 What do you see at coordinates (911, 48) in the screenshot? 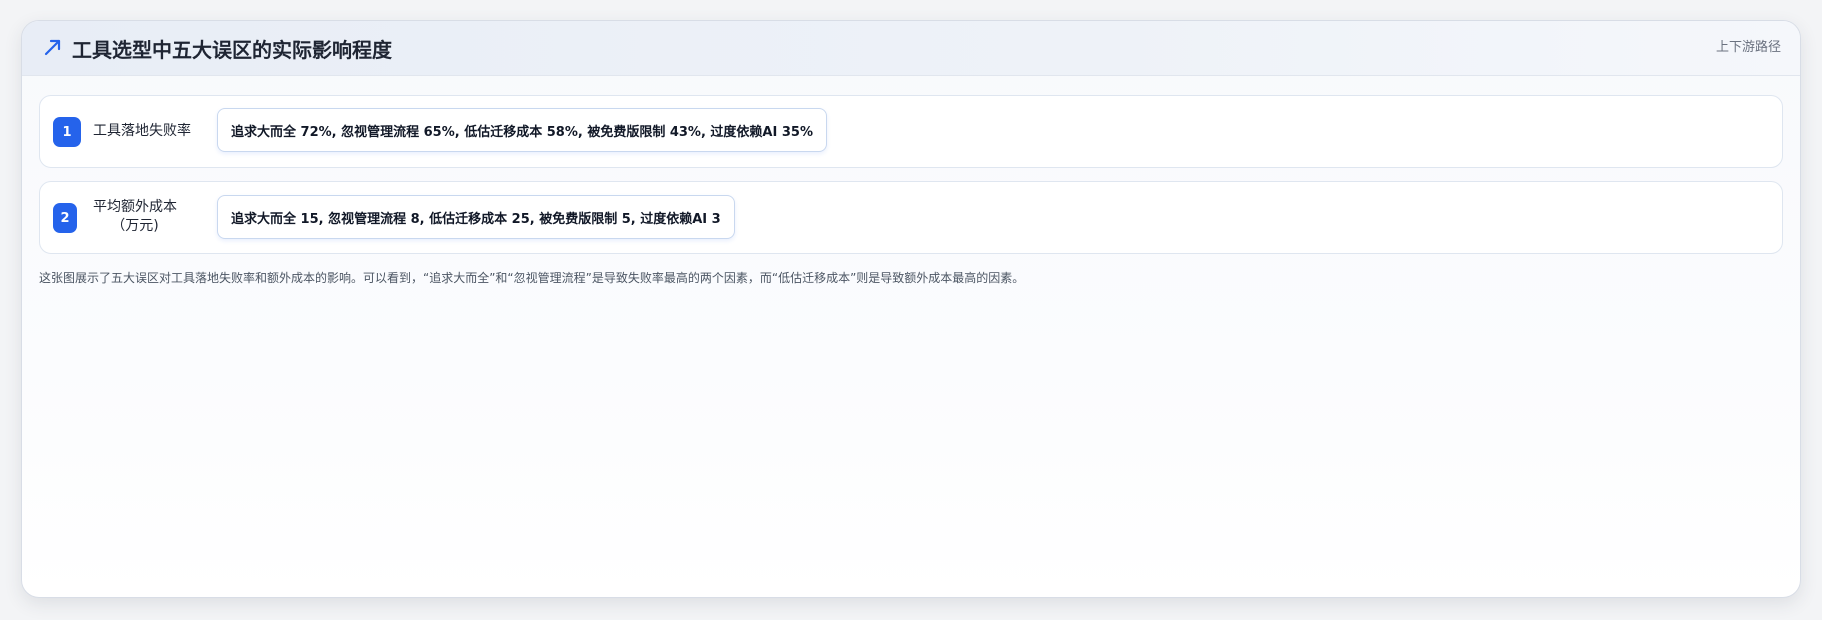
I see `card-header: 工具选型中五大误区的实际影响程度 上下游路径` at bounding box center [911, 48].